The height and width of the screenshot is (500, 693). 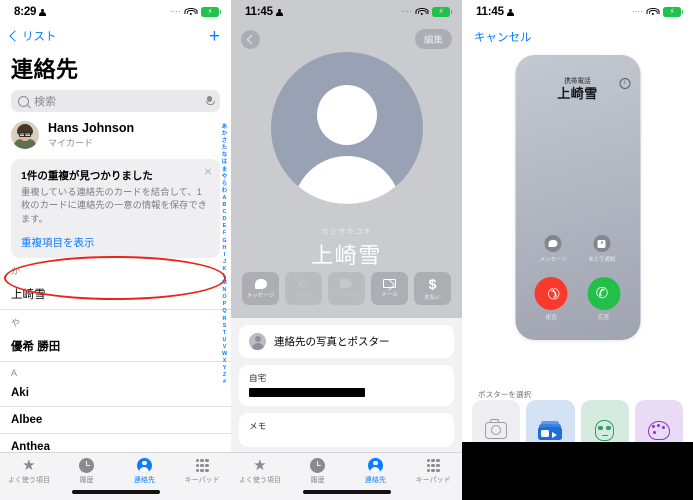 I want to click on tab-label: キーパッド, so click(x=202, y=480).